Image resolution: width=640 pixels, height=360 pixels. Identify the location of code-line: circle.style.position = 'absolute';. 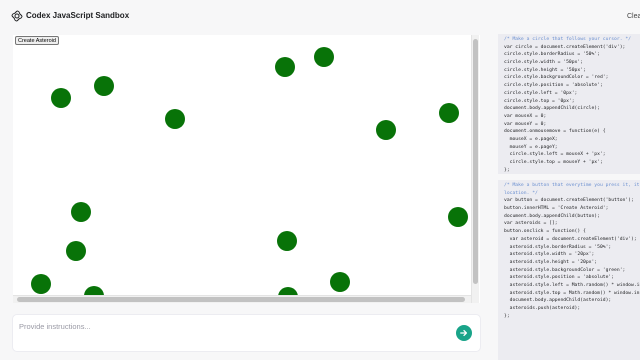
(553, 86).